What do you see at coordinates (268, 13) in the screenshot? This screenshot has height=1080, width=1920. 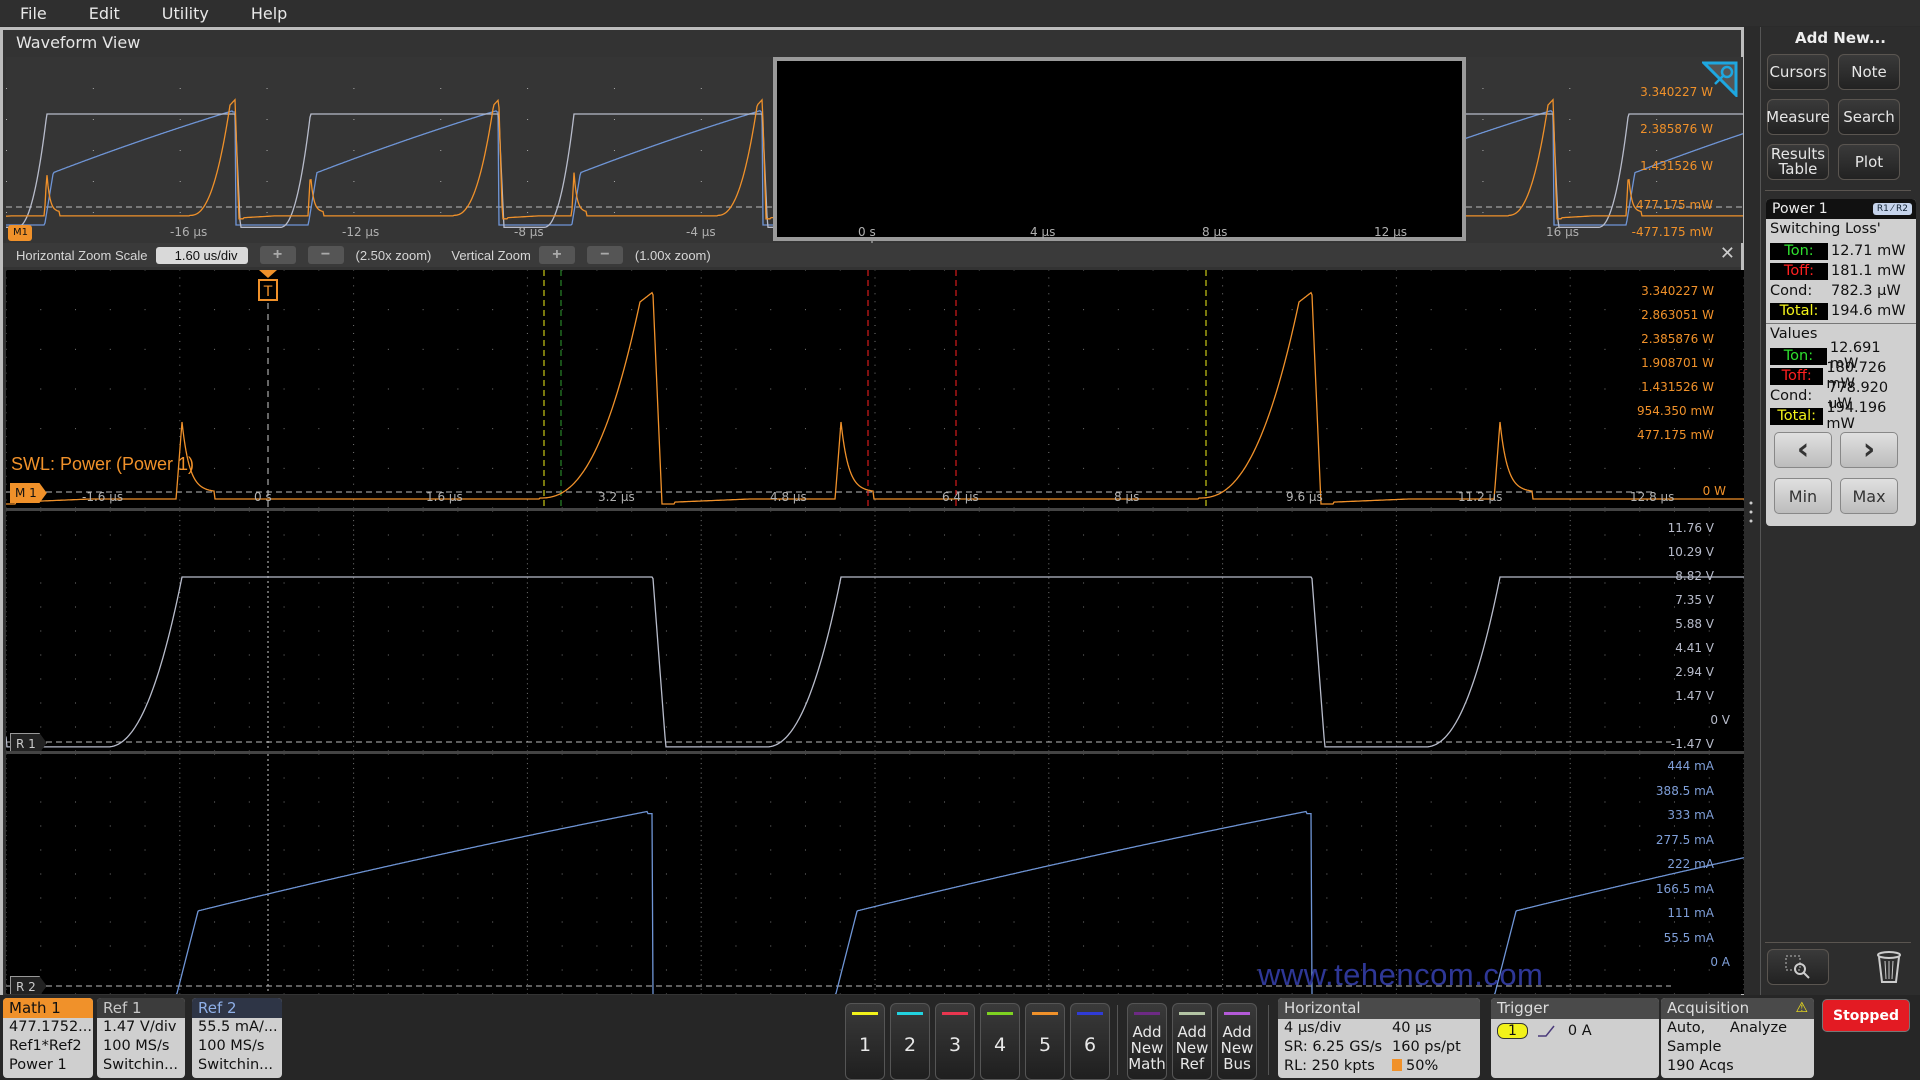 I see `menu-help: Help` at bounding box center [268, 13].